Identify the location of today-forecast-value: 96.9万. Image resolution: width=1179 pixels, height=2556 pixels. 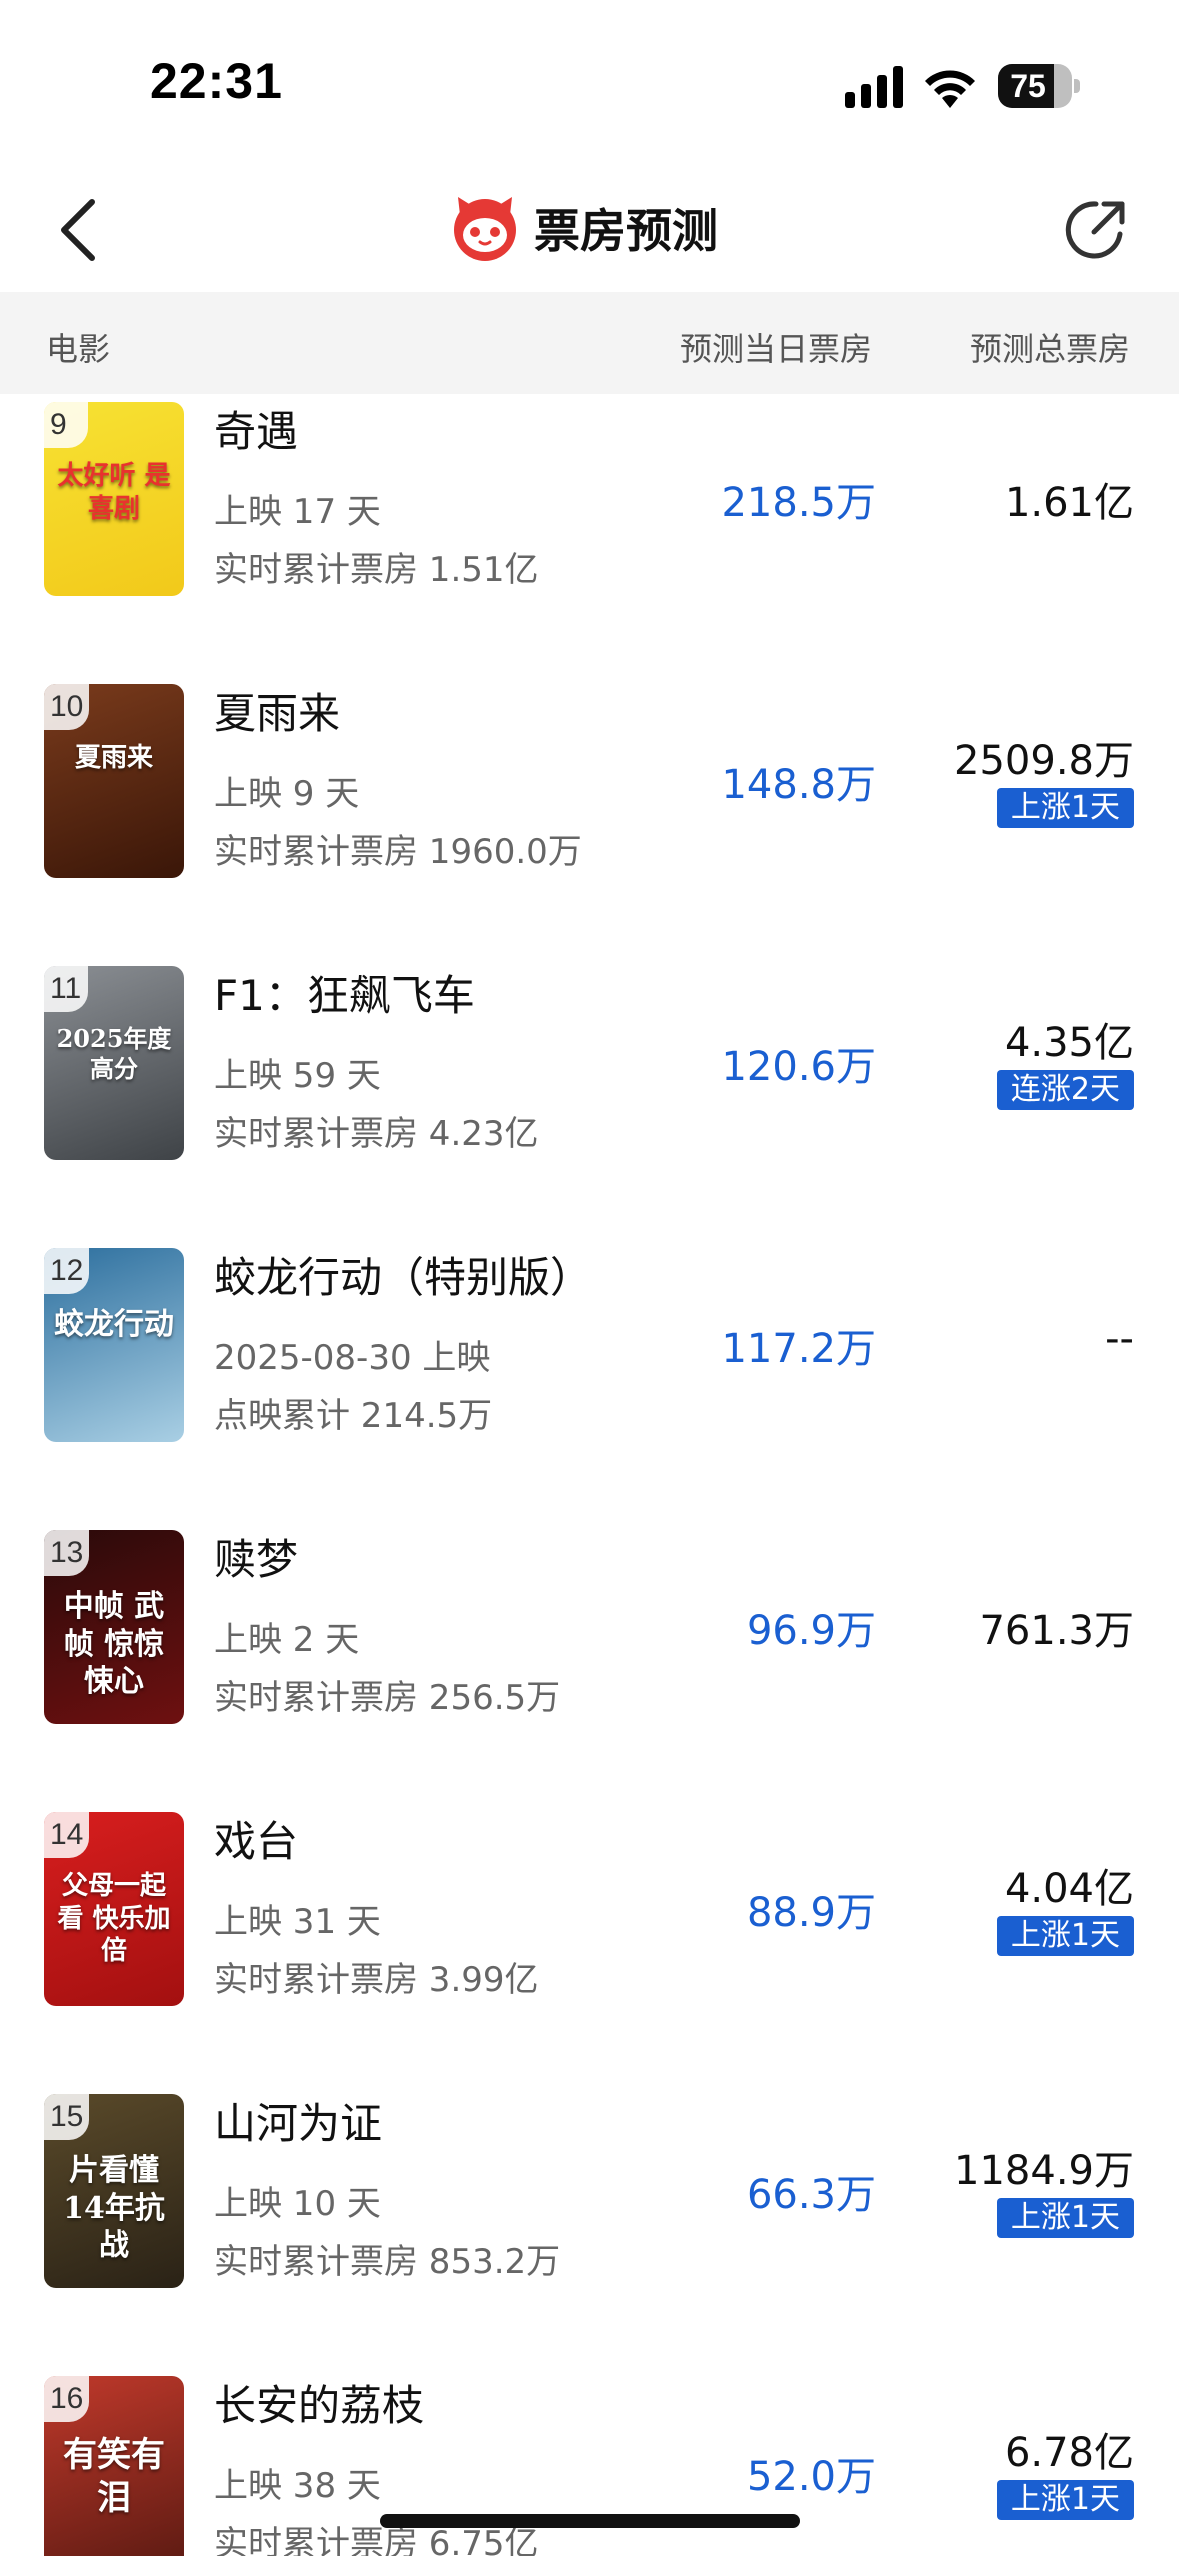
(811, 1631).